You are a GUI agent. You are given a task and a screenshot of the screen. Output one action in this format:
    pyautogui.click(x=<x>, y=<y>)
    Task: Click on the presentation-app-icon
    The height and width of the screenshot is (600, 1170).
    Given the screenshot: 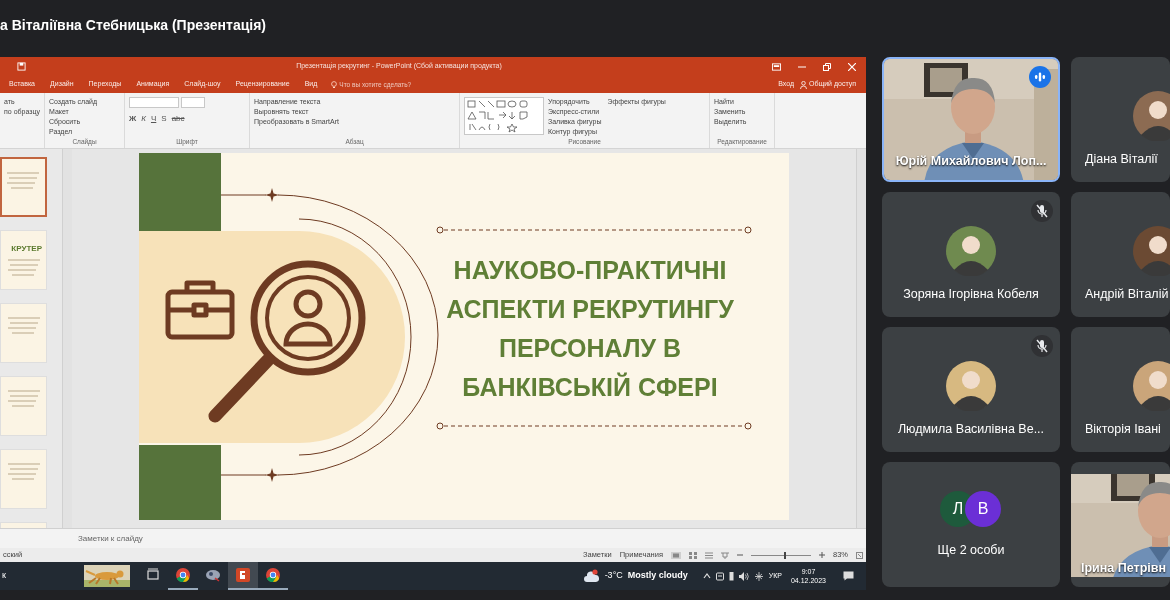 What is the action you would take?
    pyautogui.click(x=243, y=575)
    